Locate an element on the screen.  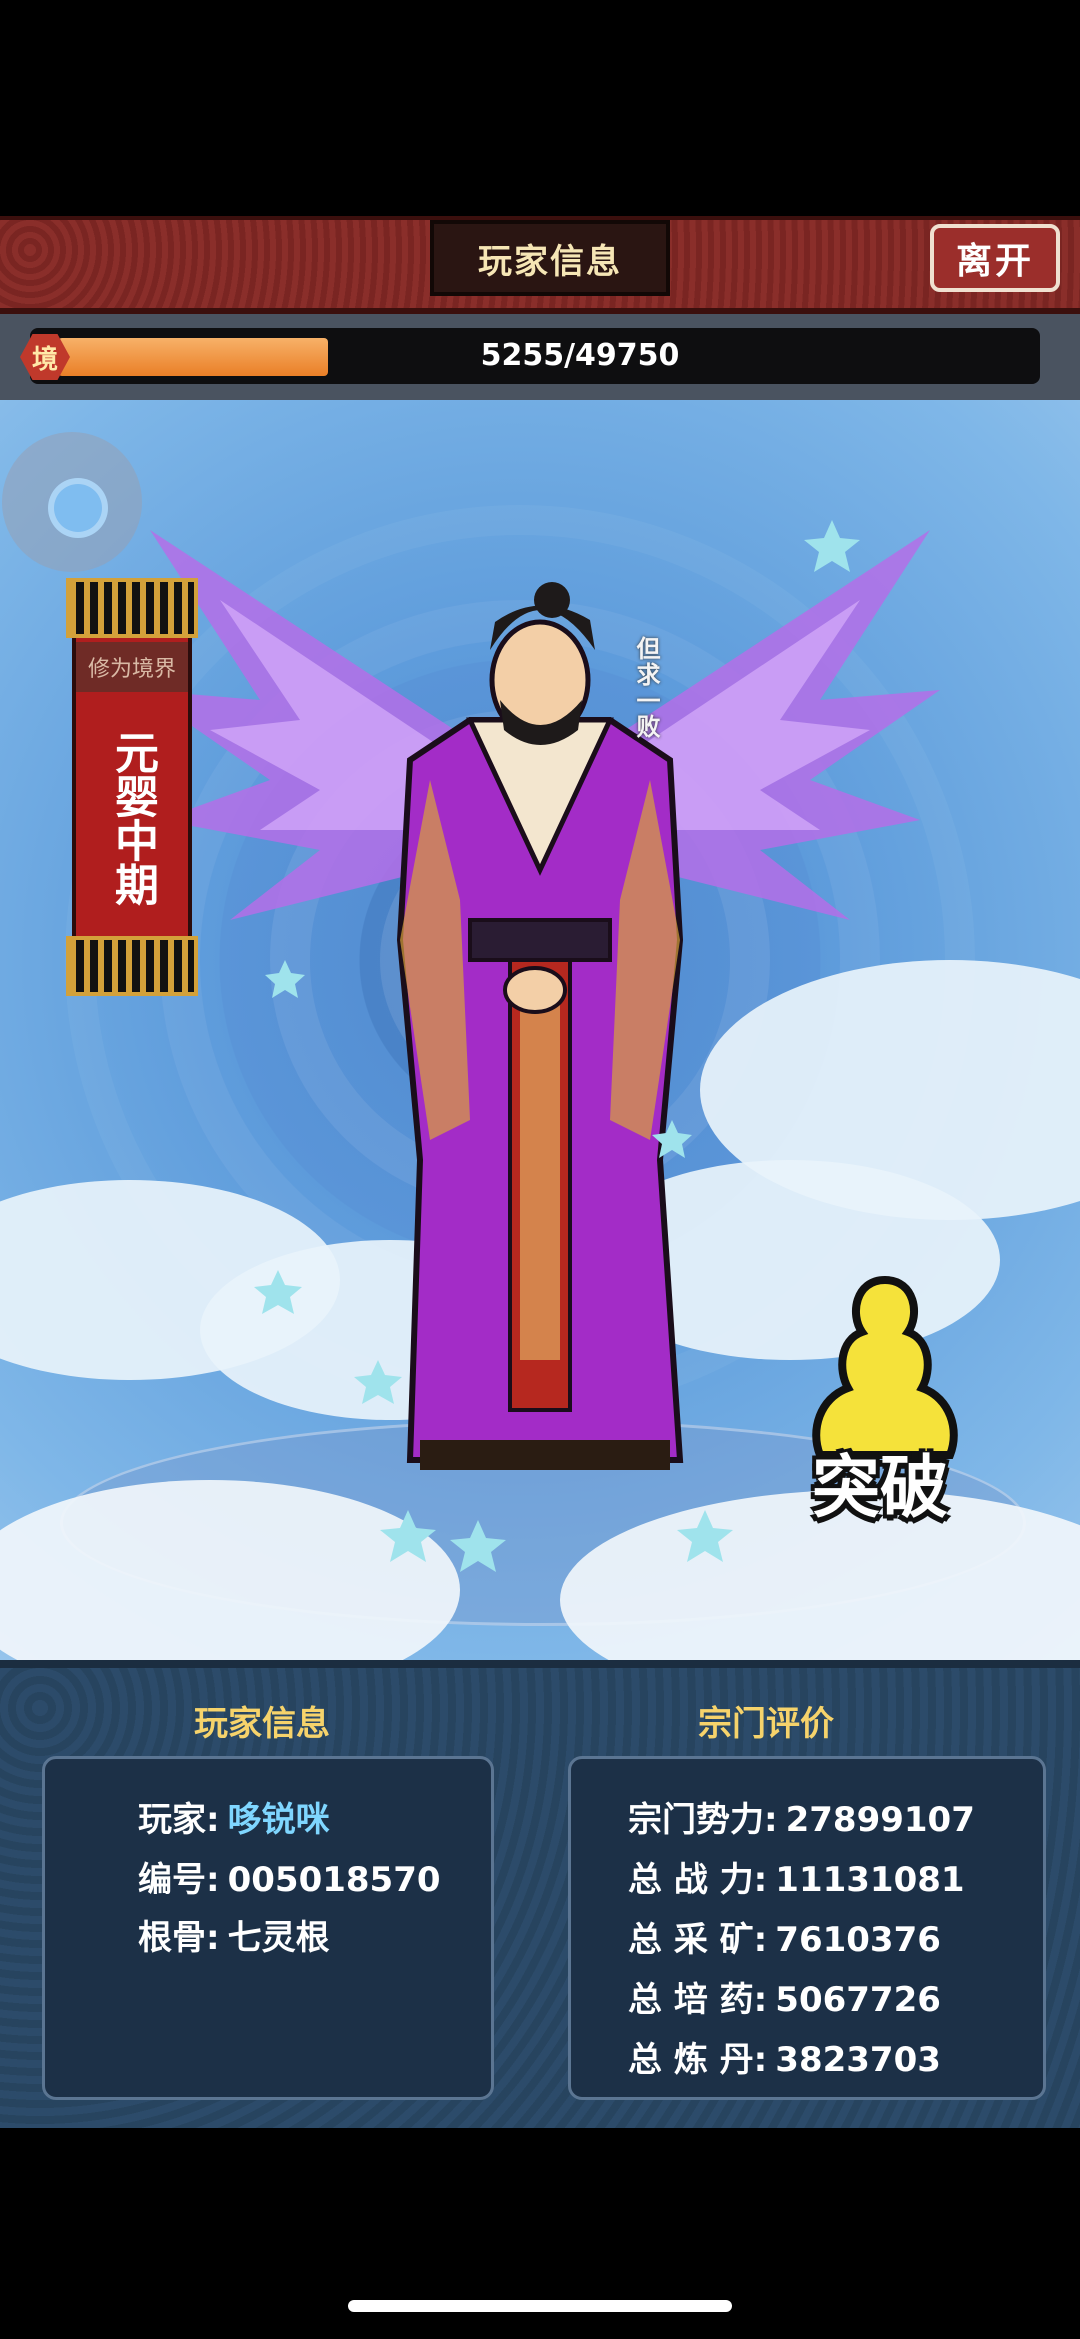
home-indicator is located at coordinates (540, 2306).